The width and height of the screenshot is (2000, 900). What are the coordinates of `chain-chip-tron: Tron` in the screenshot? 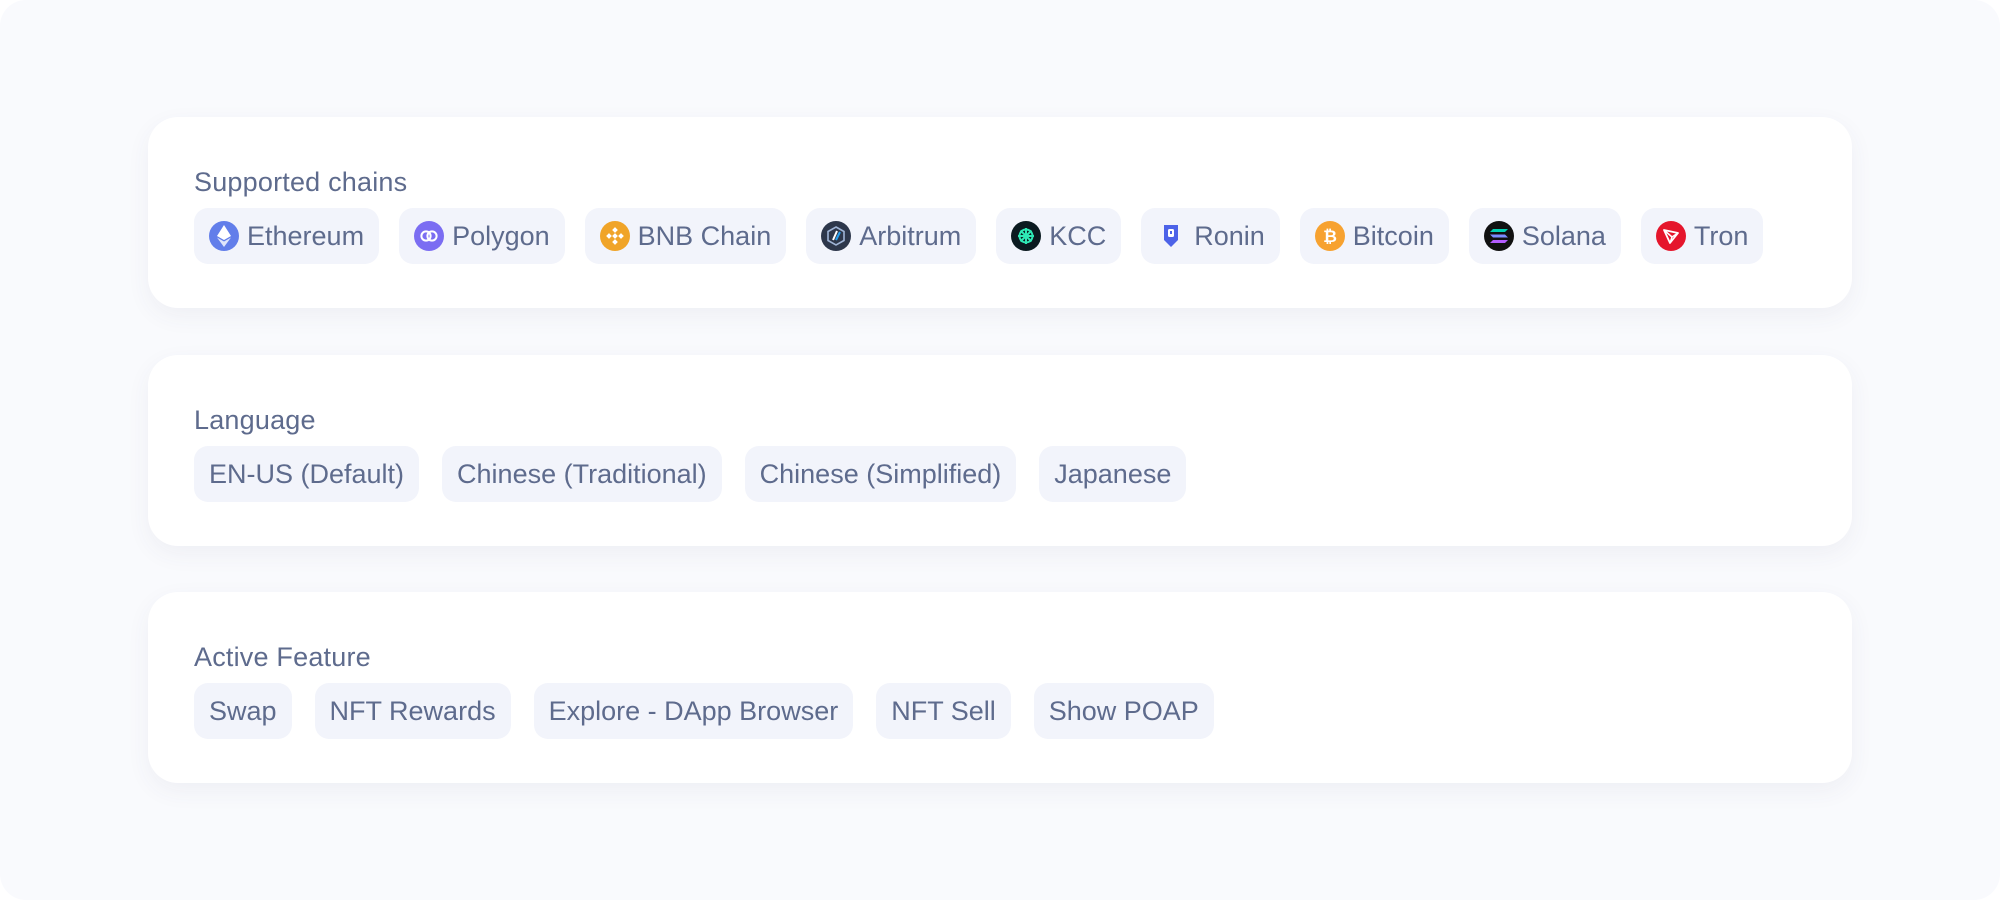 It's located at (1702, 236).